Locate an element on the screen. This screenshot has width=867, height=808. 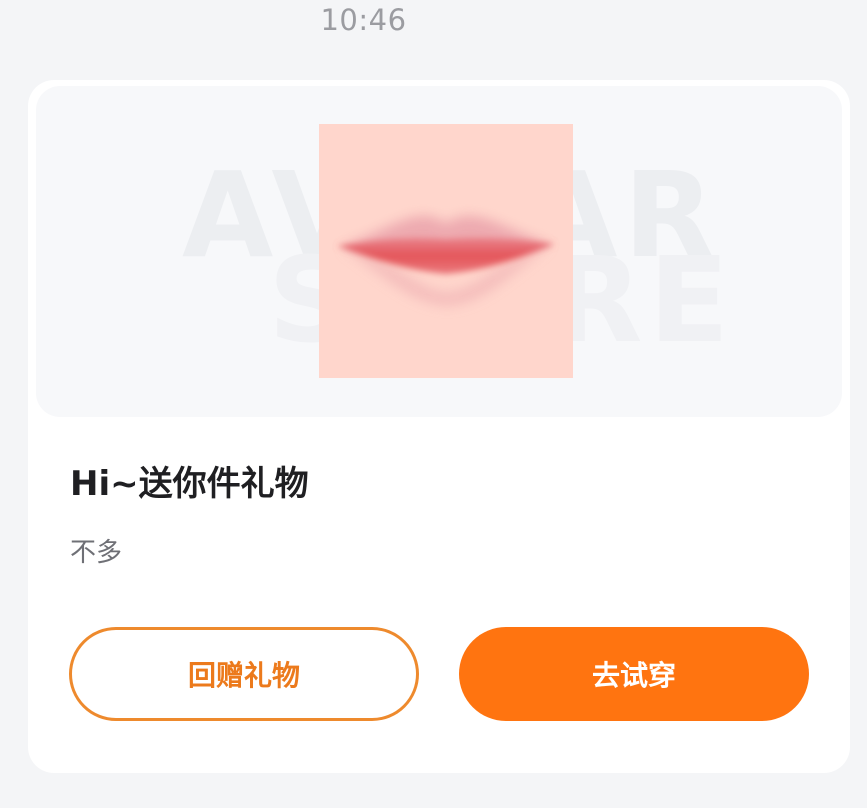
gift-title: Hi~送你件礼物 is located at coordinates (189, 484).